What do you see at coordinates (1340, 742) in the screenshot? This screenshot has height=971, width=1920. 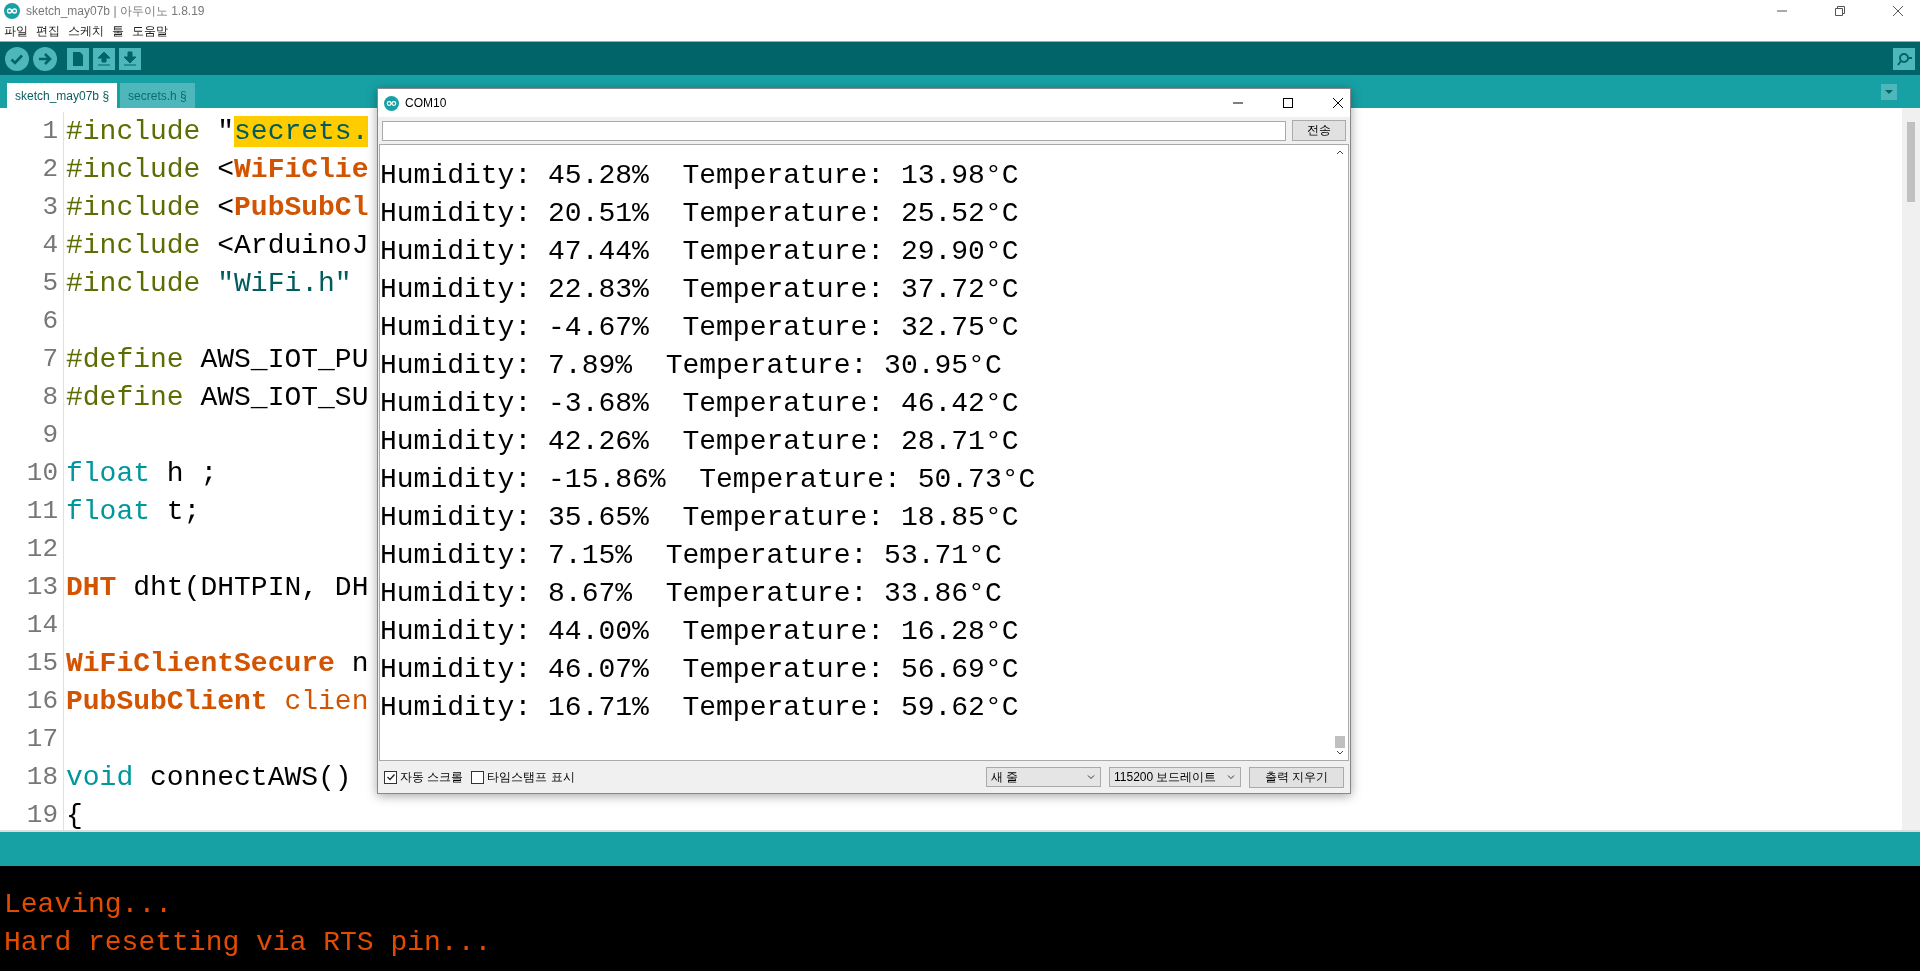 I see `scrollbar-thumb` at bounding box center [1340, 742].